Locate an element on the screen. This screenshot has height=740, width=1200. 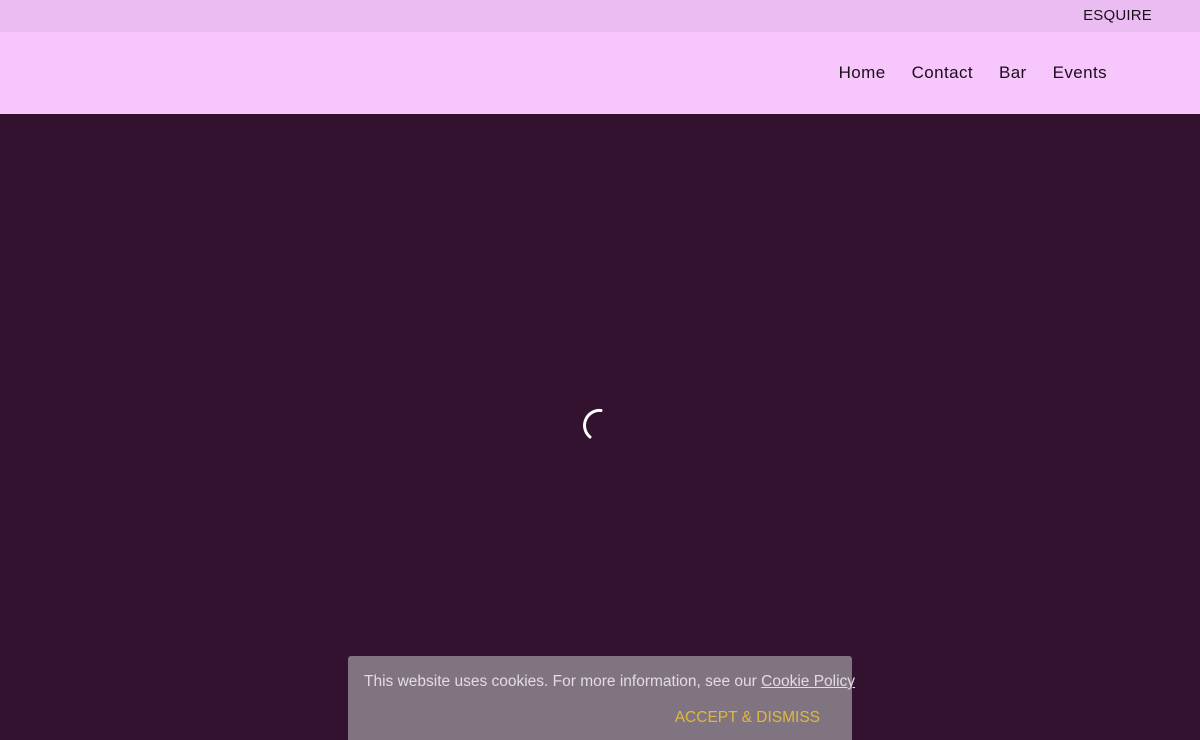
nav-item-contact: Contact is located at coordinates (942, 73).